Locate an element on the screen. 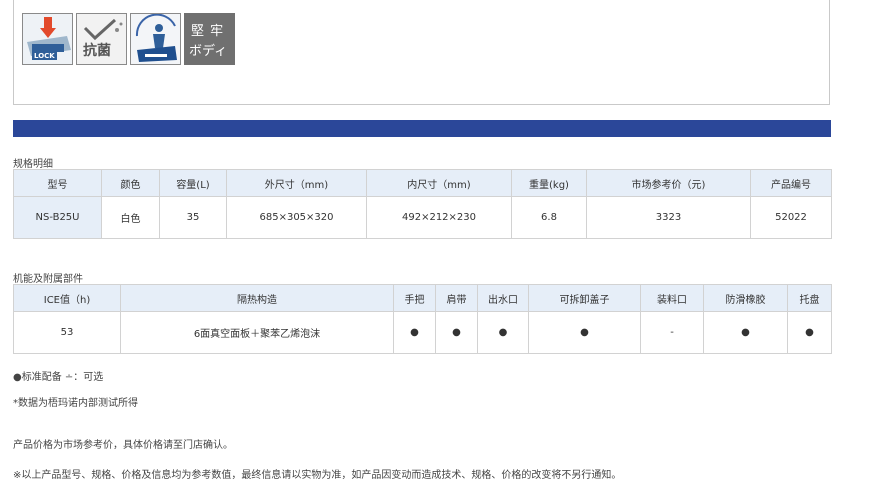  sturdy-body-label-2: ボディ is located at coordinates (208, 51).